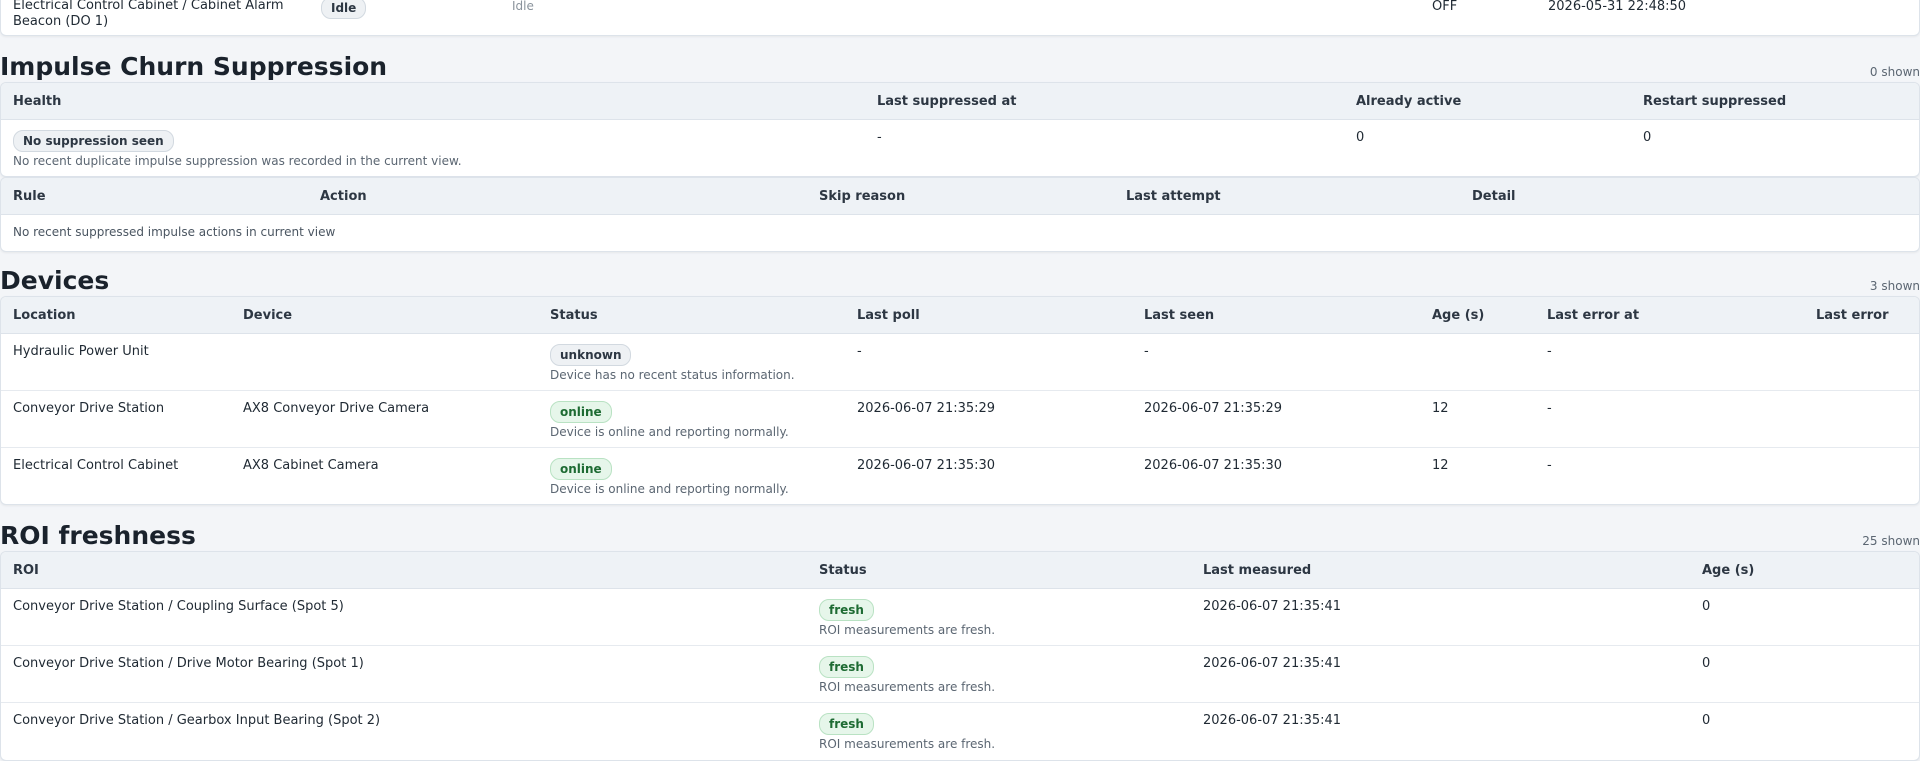 Image resolution: width=1920 pixels, height=761 pixels. Describe the element at coordinates (433, 101) in the screenshot. I see `col-health: Health` at that location.